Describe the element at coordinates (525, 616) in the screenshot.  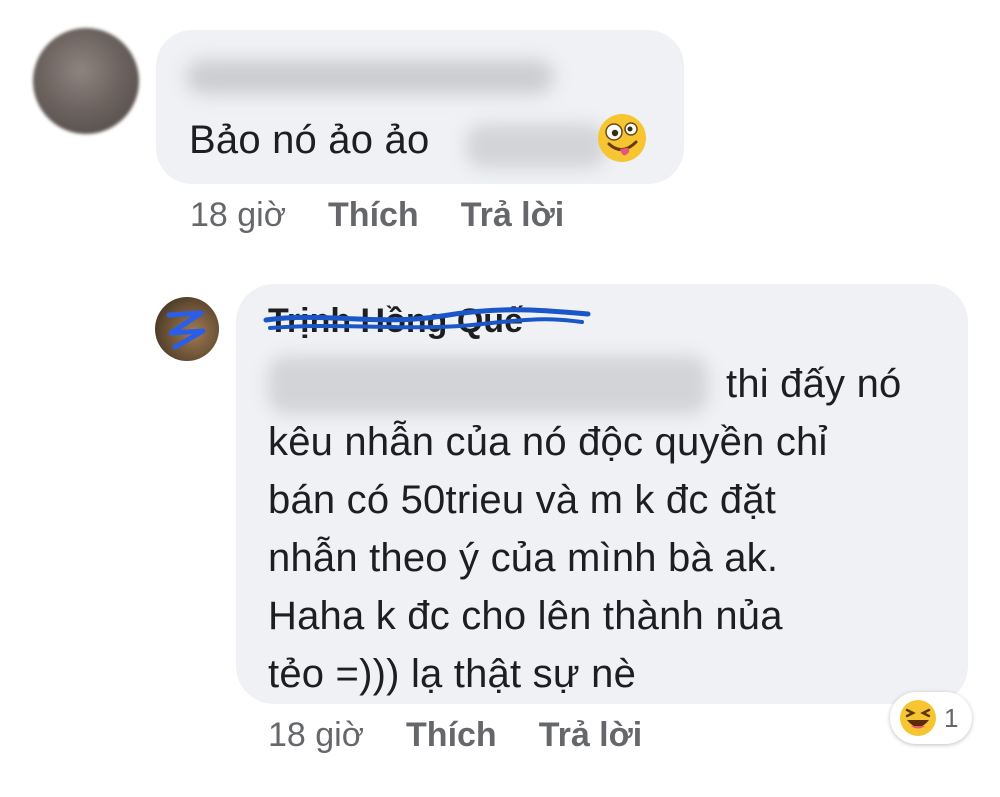
I see `comment-line: Haha k đc cho lên thành nủa` at that location.